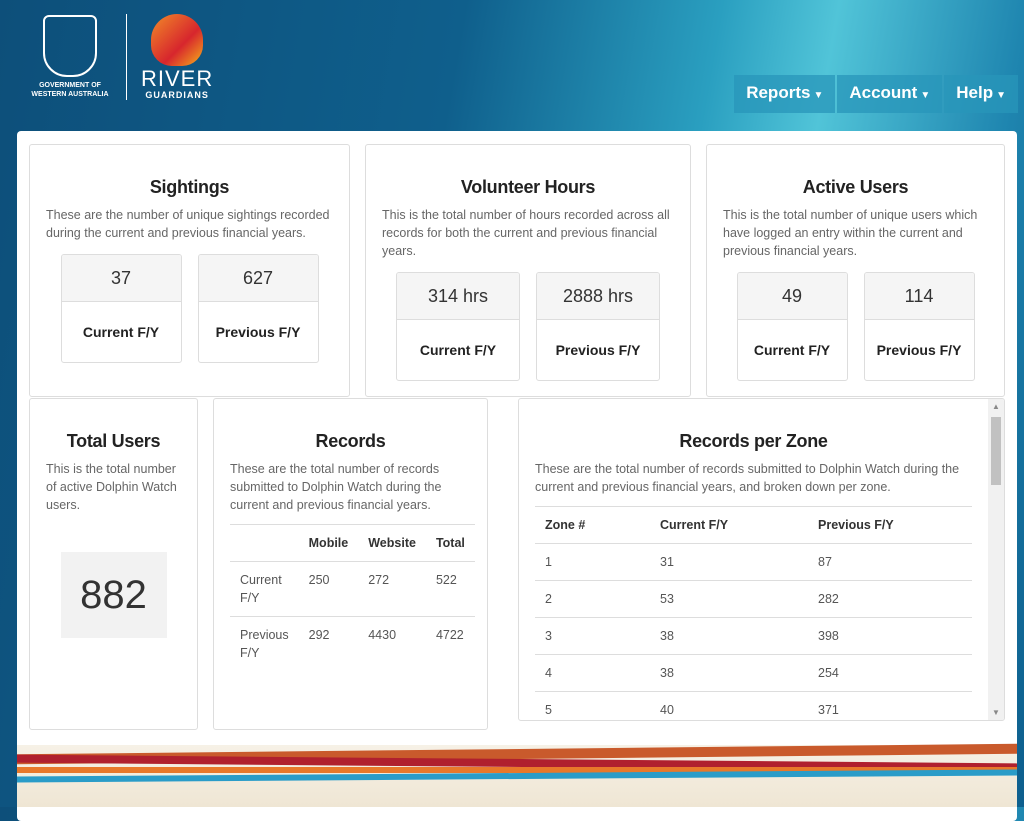 Image resolution: width=1024 pixels, height=821 pixels. Describe the element at coordinates (189, 187) in the screenshot. I see `panel-title: Sightings` at that location.